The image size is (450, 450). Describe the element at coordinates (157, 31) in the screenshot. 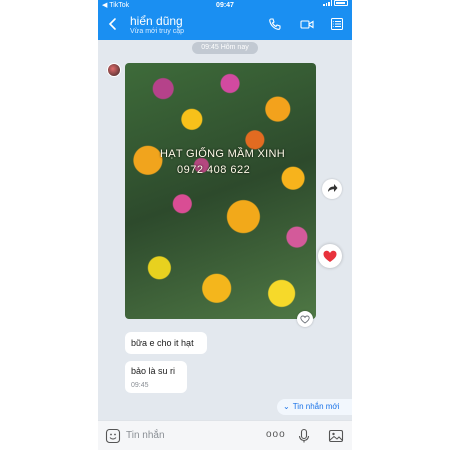

I see `contact-status: Vừa mới truy cập` at that location.